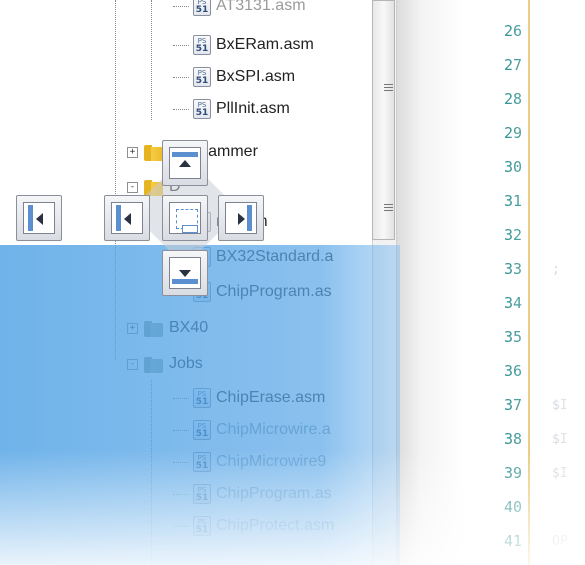 This screenshot has width=585, height=565. I want to click on tree-file-item: PS 51 AT3131.asm, so click(239, 9).